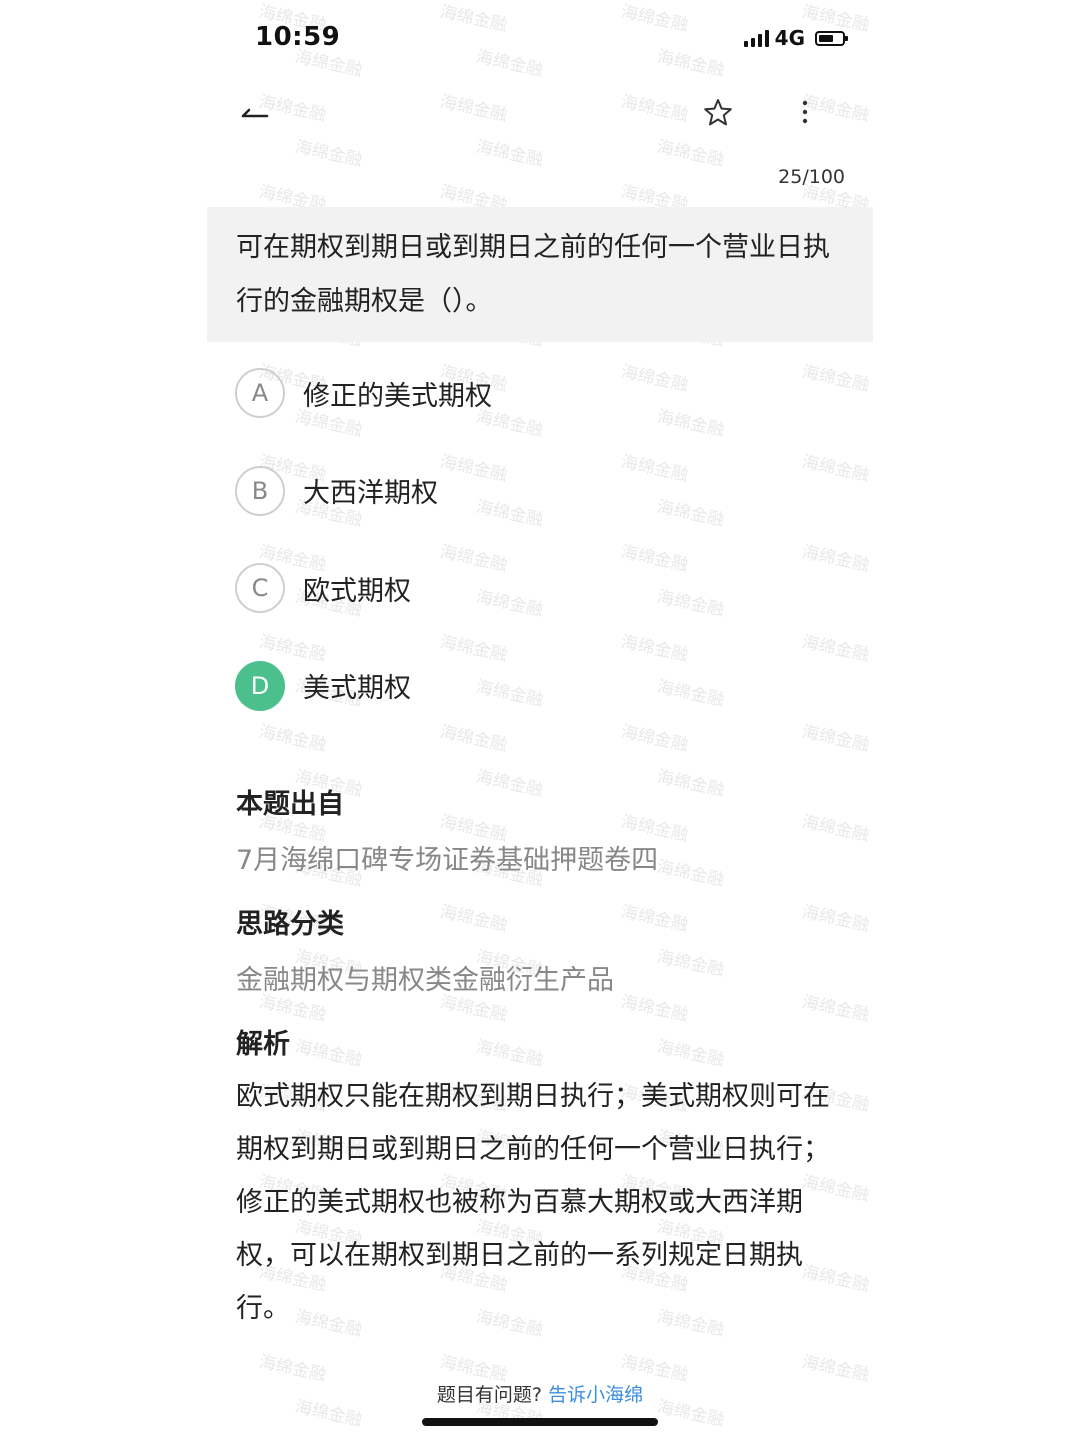 The width and height of the screenshot is (1080, 1440). What do you see at coordinates (540, 491) in the screenshot?
I see `option-b: B 大西洋期权` at bounding box center [540, 491].